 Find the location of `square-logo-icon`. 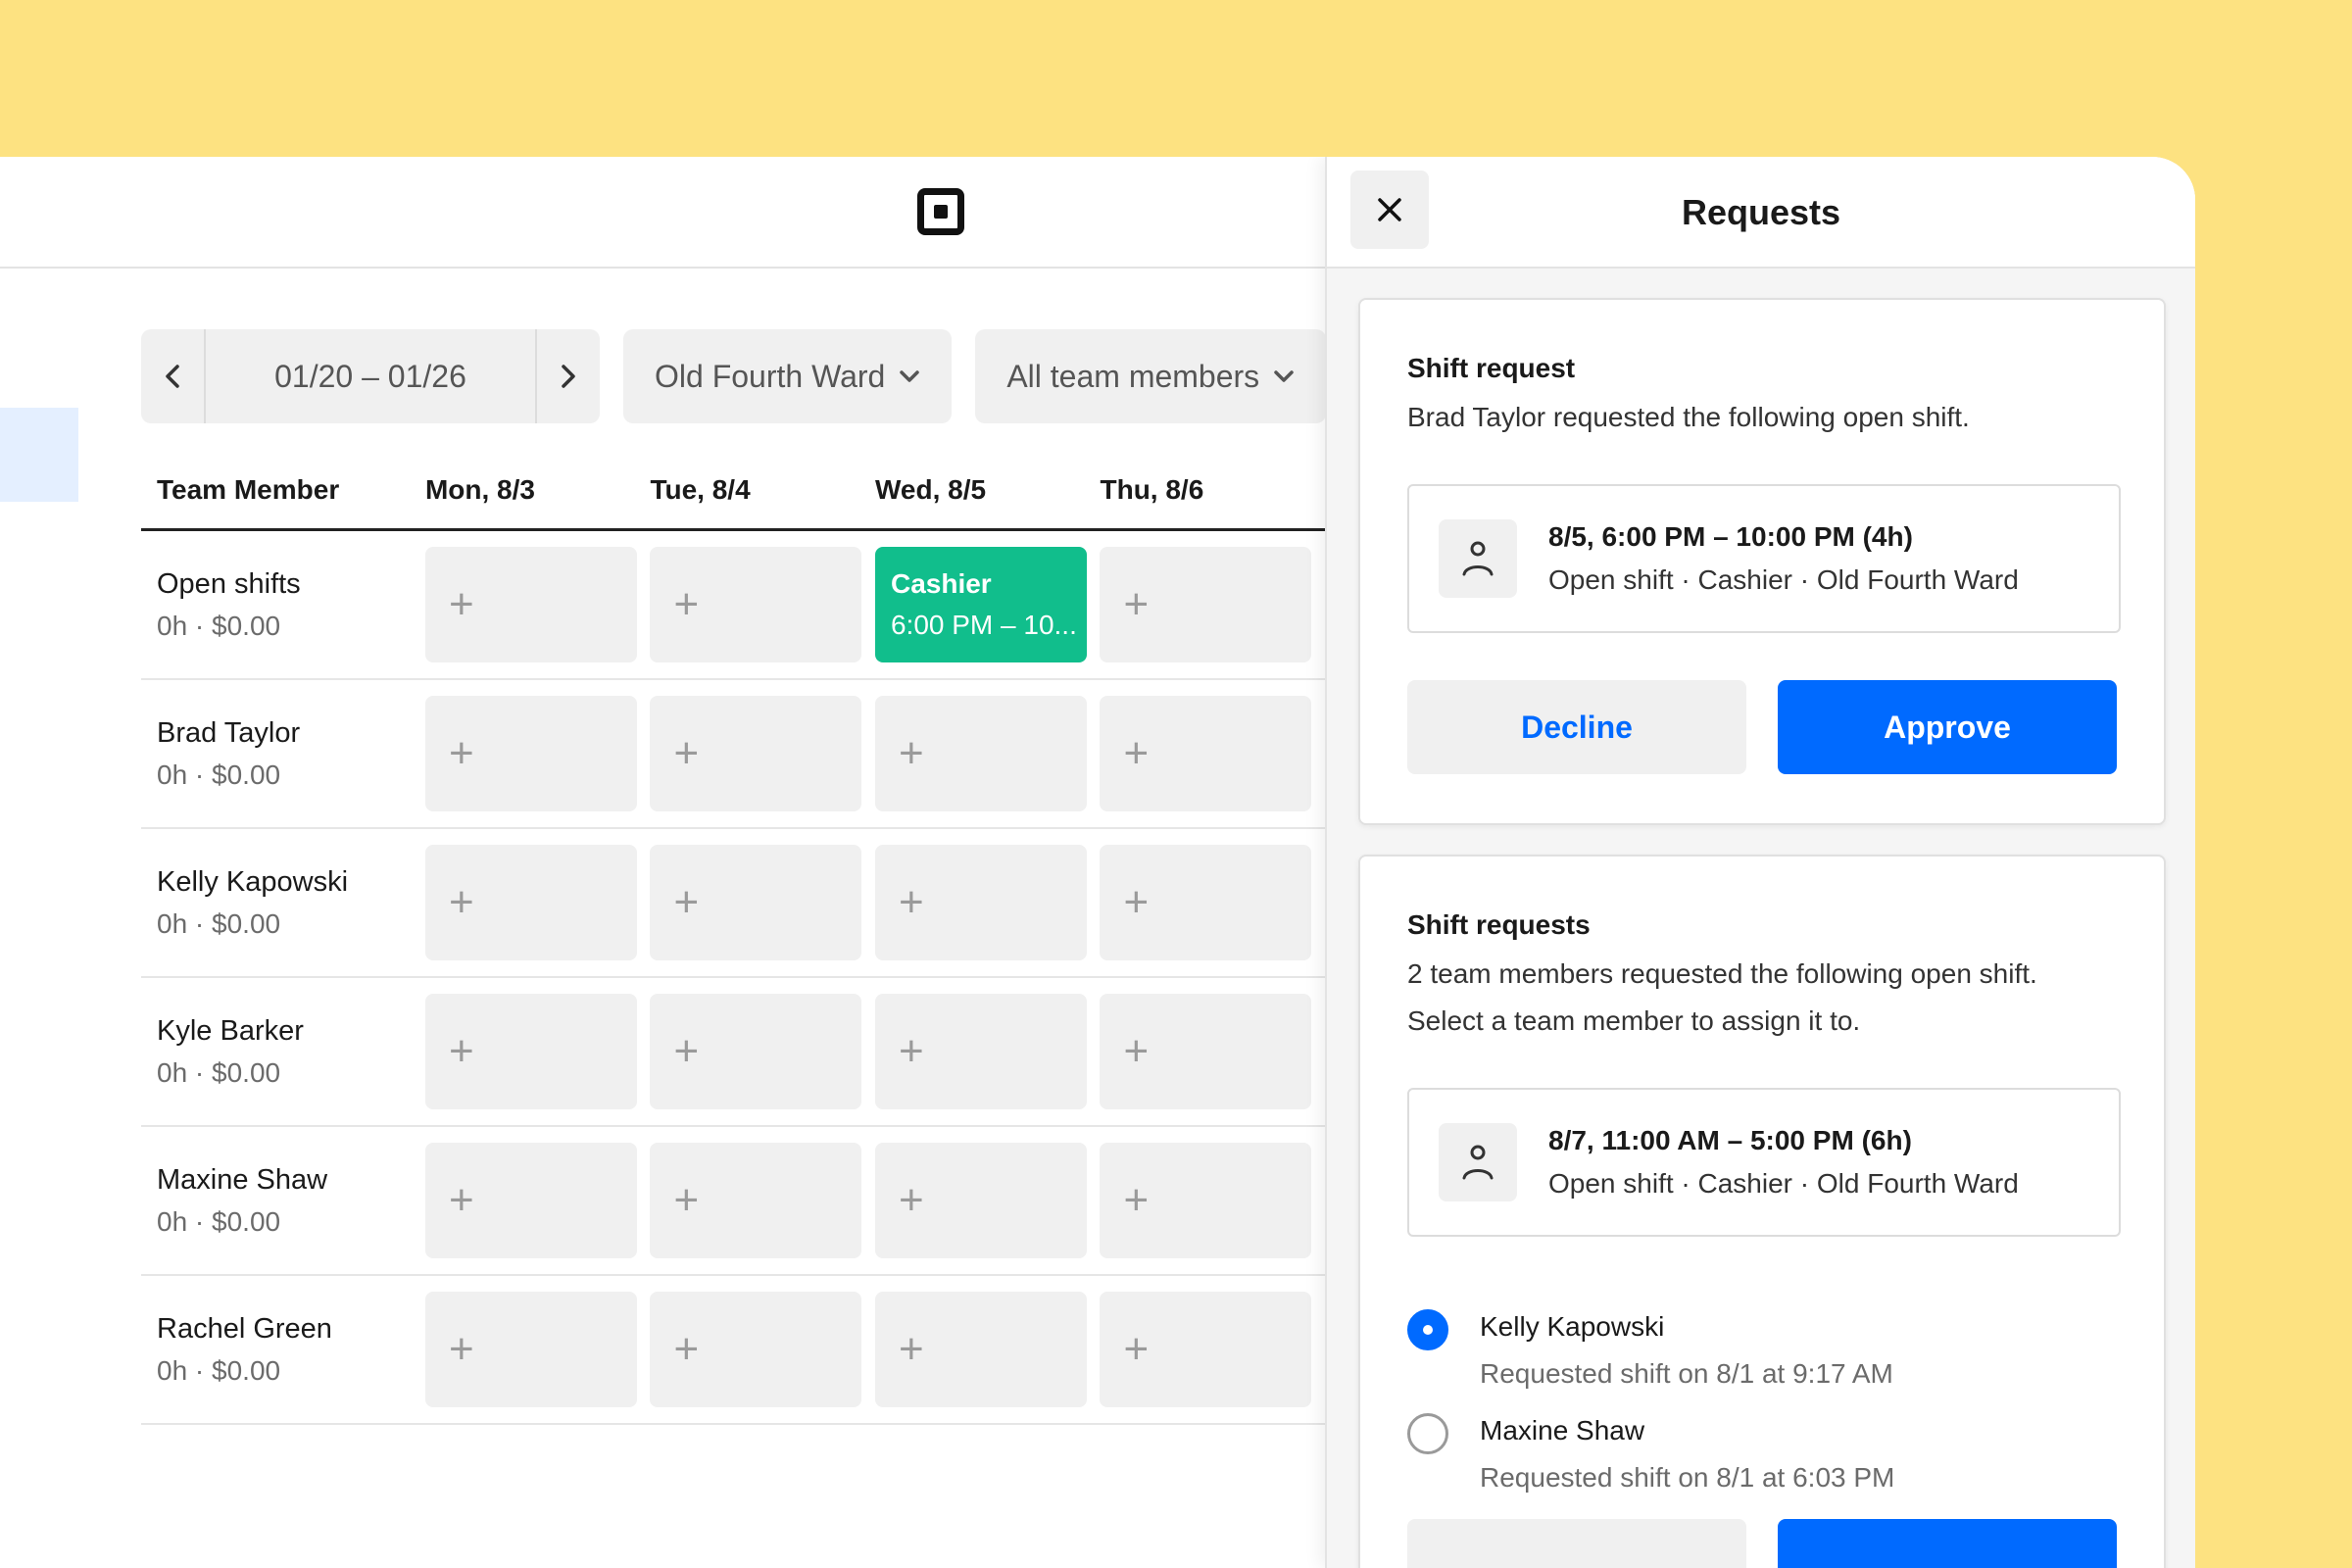

square-logo-icon is located at coordinates (940, 211).